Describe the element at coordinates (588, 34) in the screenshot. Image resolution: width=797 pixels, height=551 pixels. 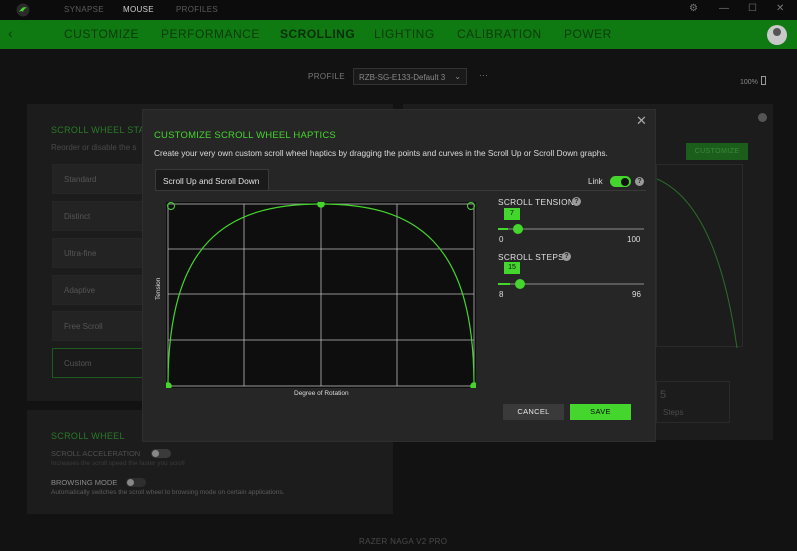
I see `tab-power: POWER` at that location.